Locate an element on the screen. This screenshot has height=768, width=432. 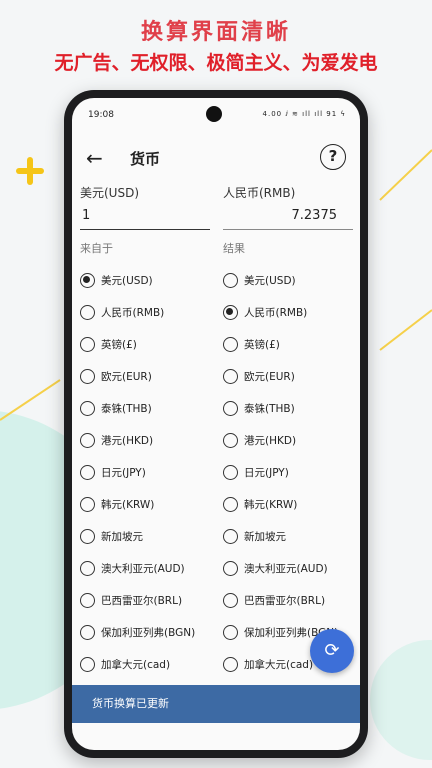
right-currency-option: 新加坡元 is located at coordinates (288, 536).